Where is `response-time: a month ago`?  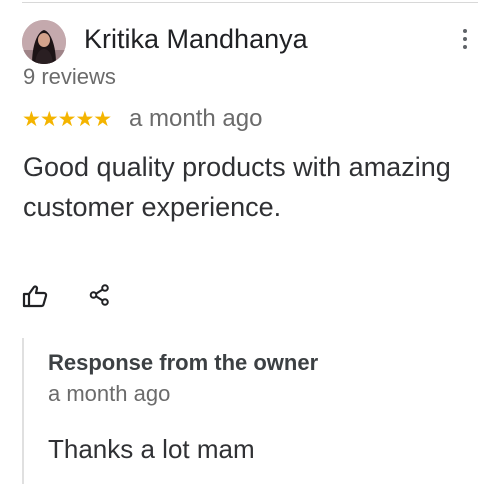
response-time: a month ago is located at coordinates (109, 393).